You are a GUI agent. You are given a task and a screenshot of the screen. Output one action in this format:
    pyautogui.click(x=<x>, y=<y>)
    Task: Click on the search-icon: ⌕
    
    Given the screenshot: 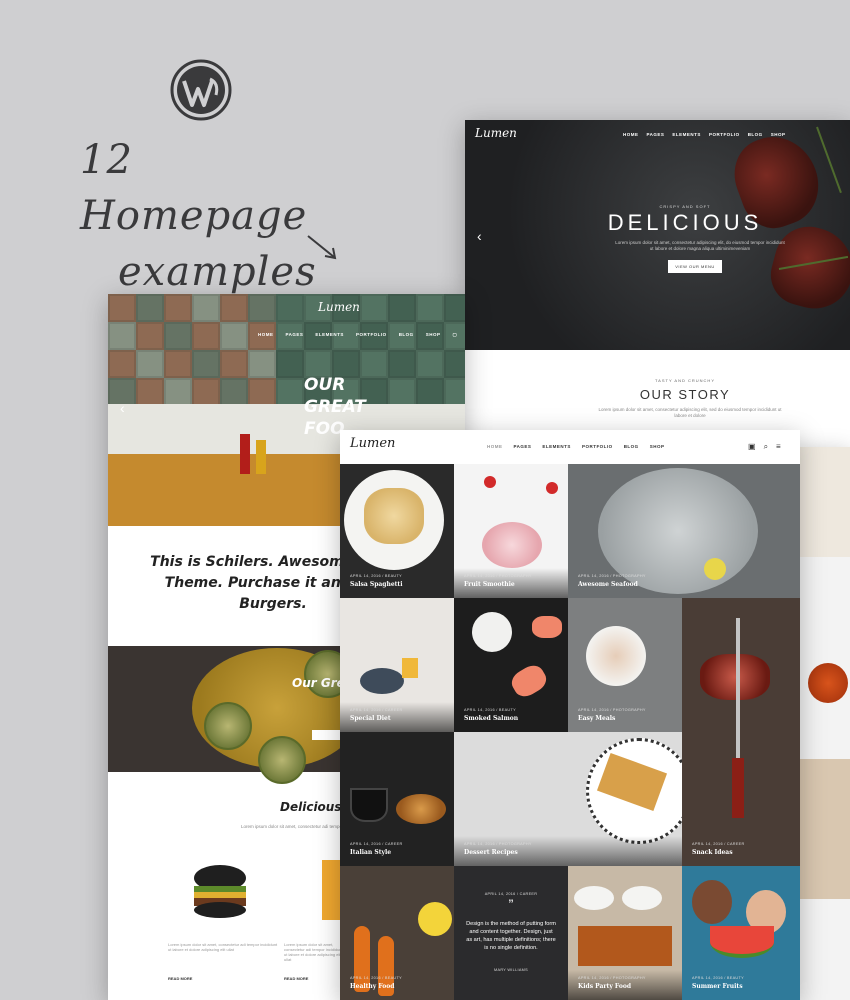 What is the action you would take?
    pyautogui.click(x=766, y=447)
    